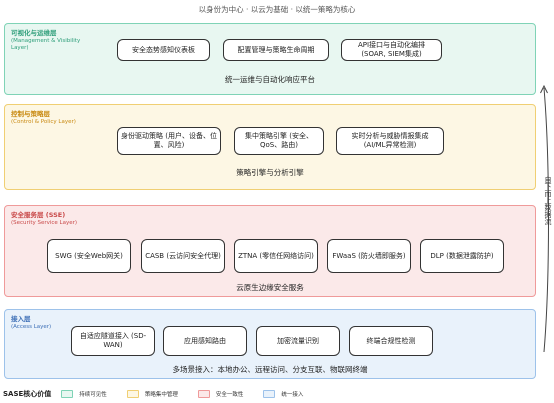  What do you see at coordinates (298, 341) in the screenshot?
I see `box-encrypted-traffic: 加密流量识别` at bounding box center [298, 341].